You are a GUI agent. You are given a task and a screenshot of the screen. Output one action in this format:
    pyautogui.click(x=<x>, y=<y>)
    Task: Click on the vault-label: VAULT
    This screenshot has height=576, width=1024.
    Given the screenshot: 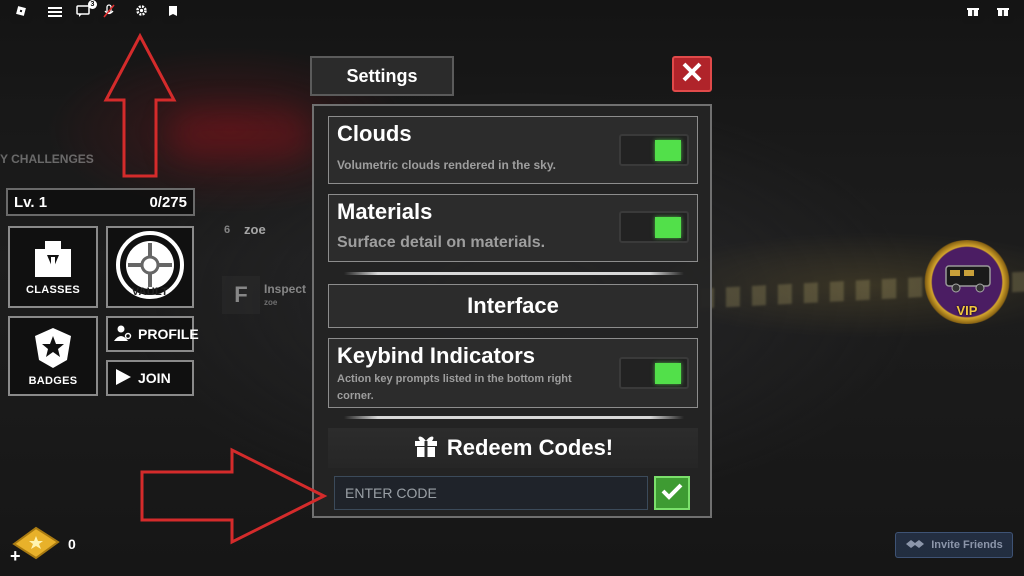 What is the action you would take?
    pyautogui.click(x=150, y=292)
    